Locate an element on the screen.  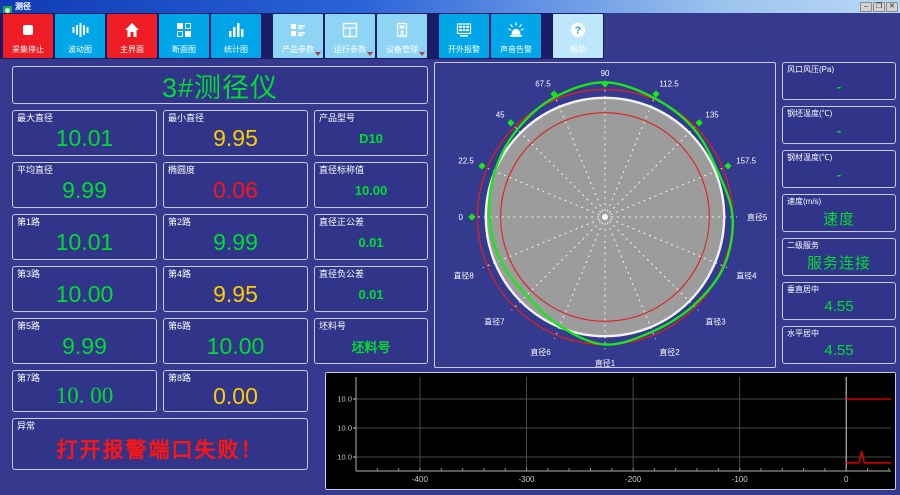
toolbar-button-label: 声音告警 is located at coordinates (516, 49).